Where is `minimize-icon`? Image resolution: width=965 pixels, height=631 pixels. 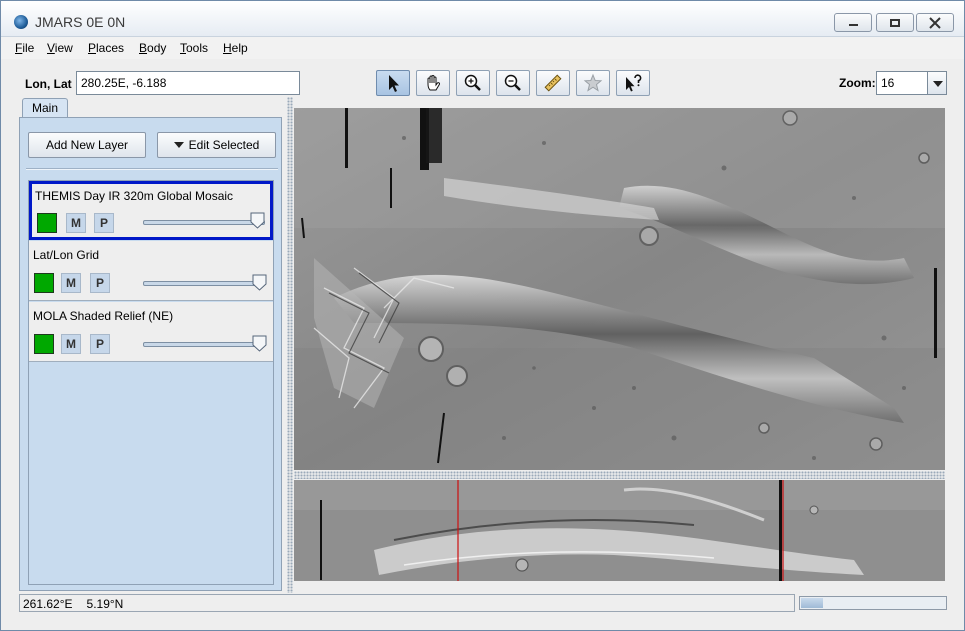
minimize-icon is located at coordinates (853, 24).